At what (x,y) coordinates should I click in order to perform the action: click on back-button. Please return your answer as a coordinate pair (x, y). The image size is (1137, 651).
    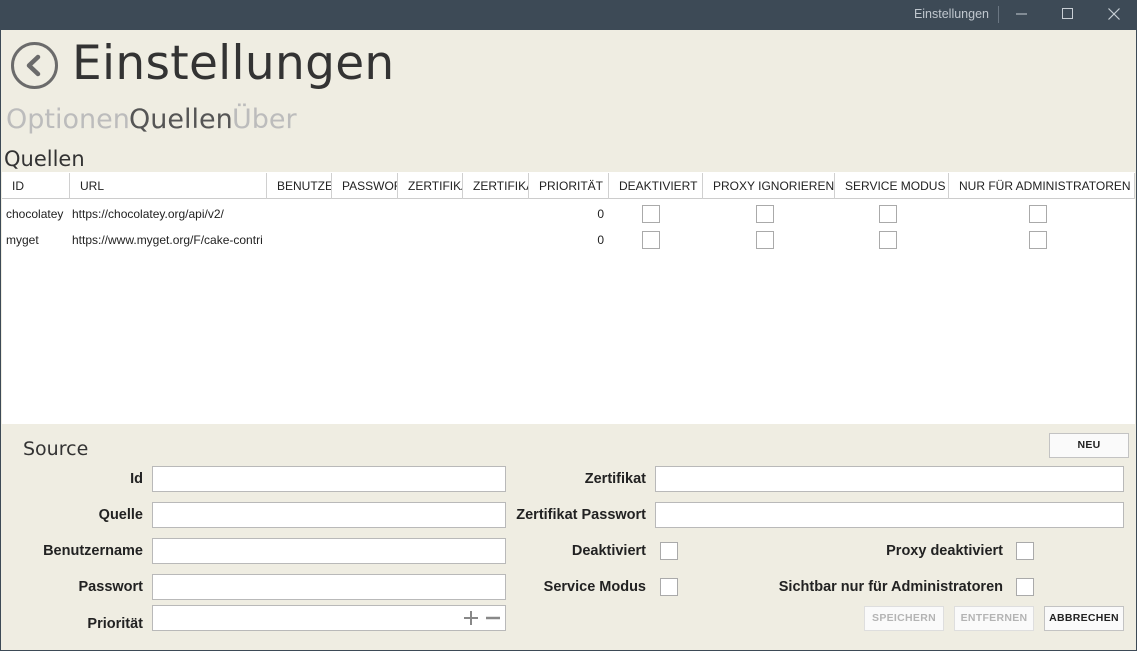
    Looking at the image, I should click on (34, 65).